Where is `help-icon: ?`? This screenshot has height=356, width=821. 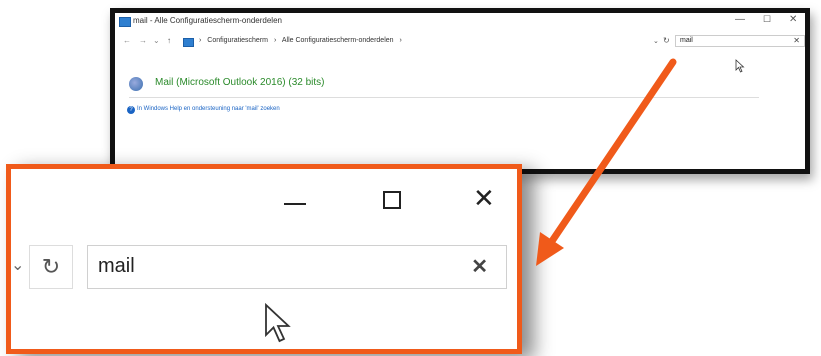
help-icon: ? is located at coordinates (131, 110).